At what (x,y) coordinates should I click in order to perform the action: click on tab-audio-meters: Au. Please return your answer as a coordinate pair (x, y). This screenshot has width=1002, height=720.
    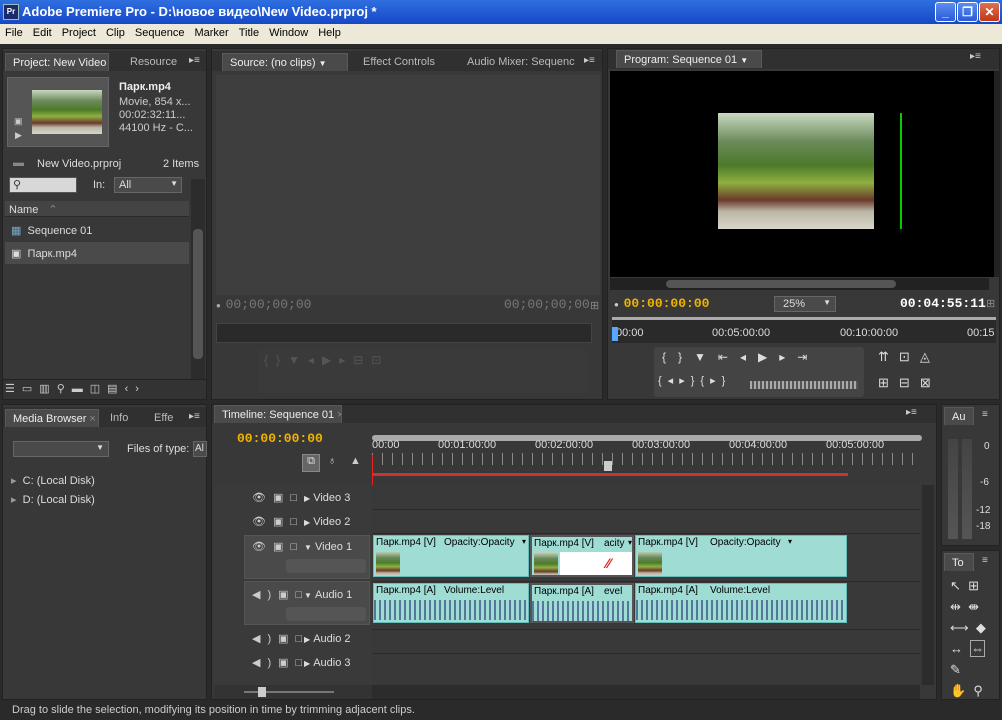
    Looking at the image, I should click on (959, 416).